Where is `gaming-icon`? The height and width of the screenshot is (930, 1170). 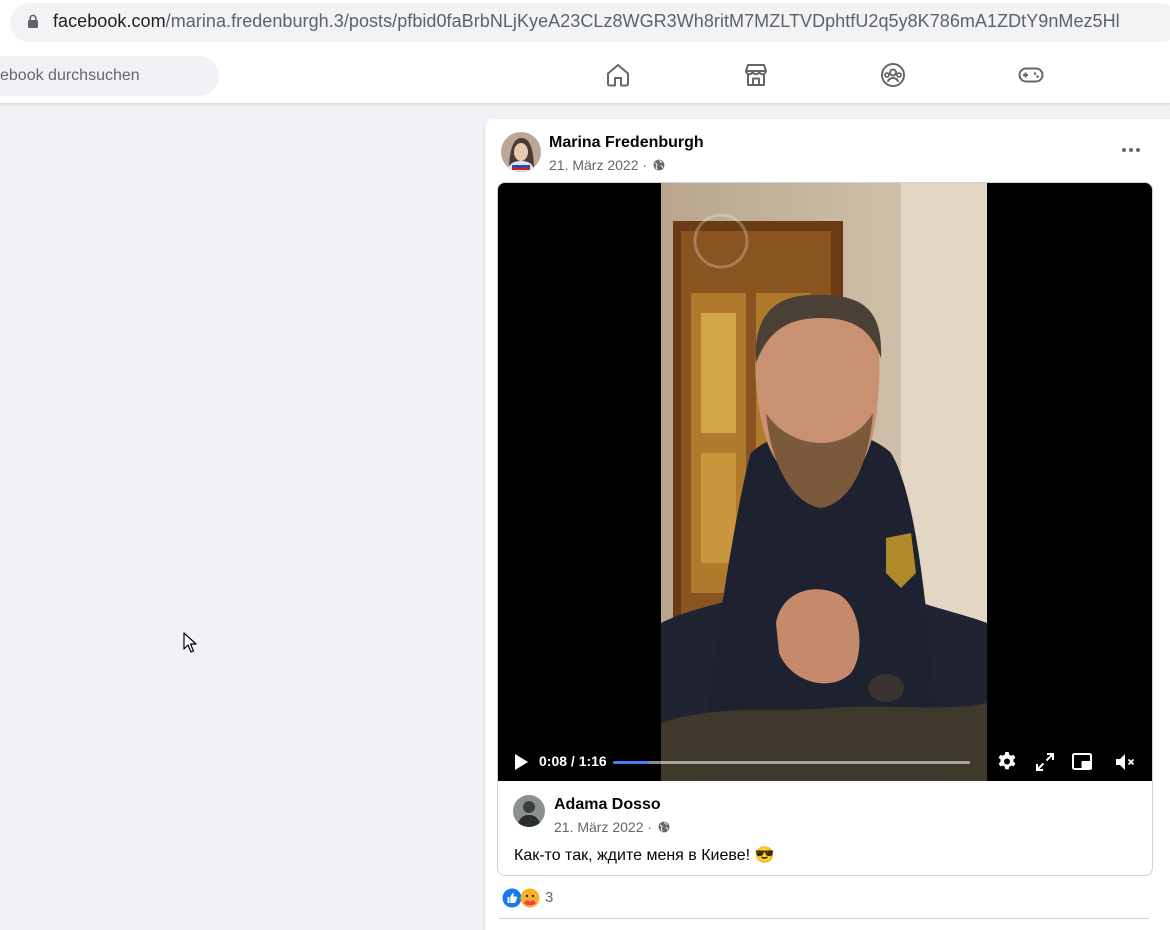
gaming-icon is located at coordinates (1031, 75).